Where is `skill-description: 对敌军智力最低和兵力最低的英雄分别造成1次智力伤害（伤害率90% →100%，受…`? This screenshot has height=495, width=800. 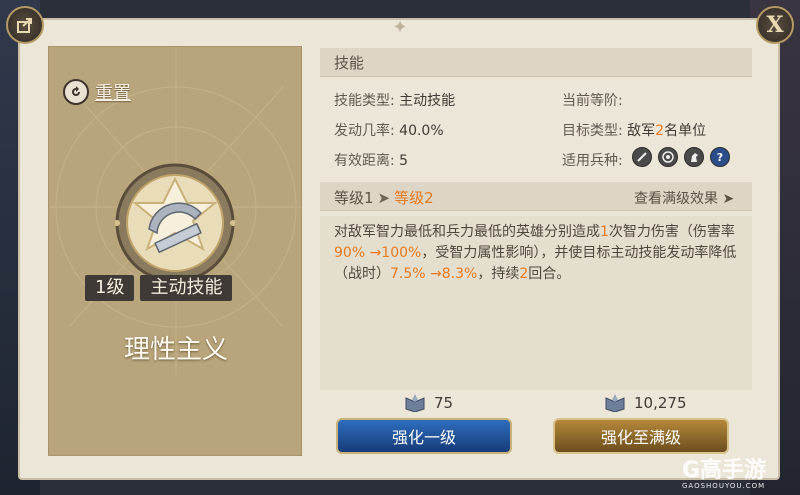
skill-description: 对敌军智力最低和兵力最低的英雄分别造成1次智力伤害（伤害率90% →100%，受… is located at coordinates (539, 253).